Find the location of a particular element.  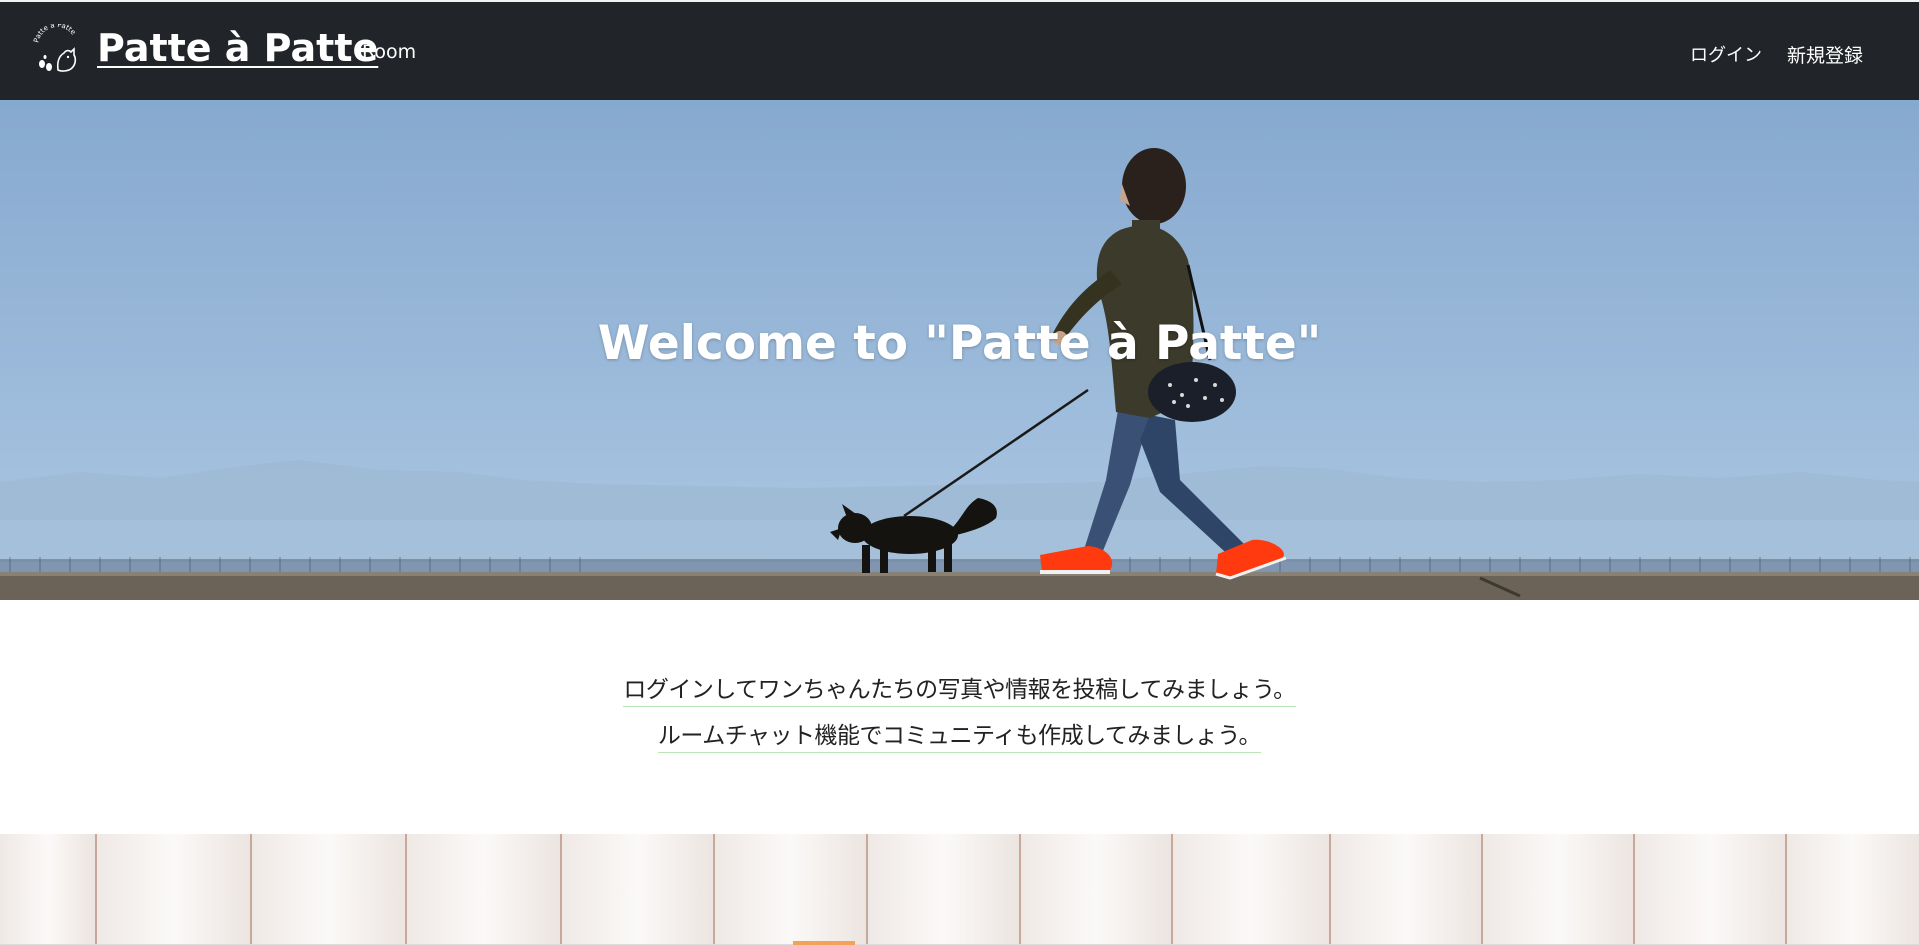

hero-title: Welcome to "Patte à Patte" is located at coordinates (959, 343).